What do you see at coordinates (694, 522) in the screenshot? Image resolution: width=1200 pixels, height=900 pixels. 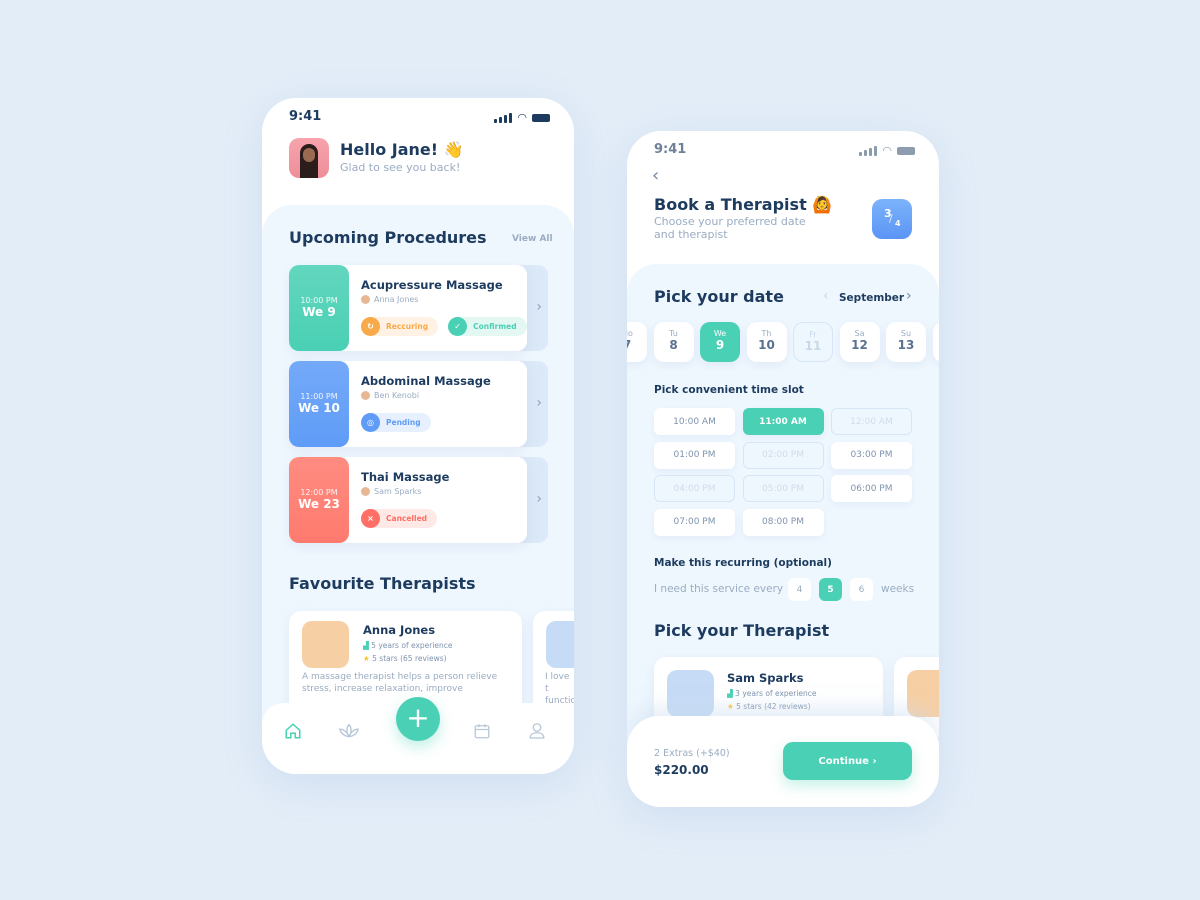 I see `time-slot: 07:00 PM` at bounding box center [694, 522].